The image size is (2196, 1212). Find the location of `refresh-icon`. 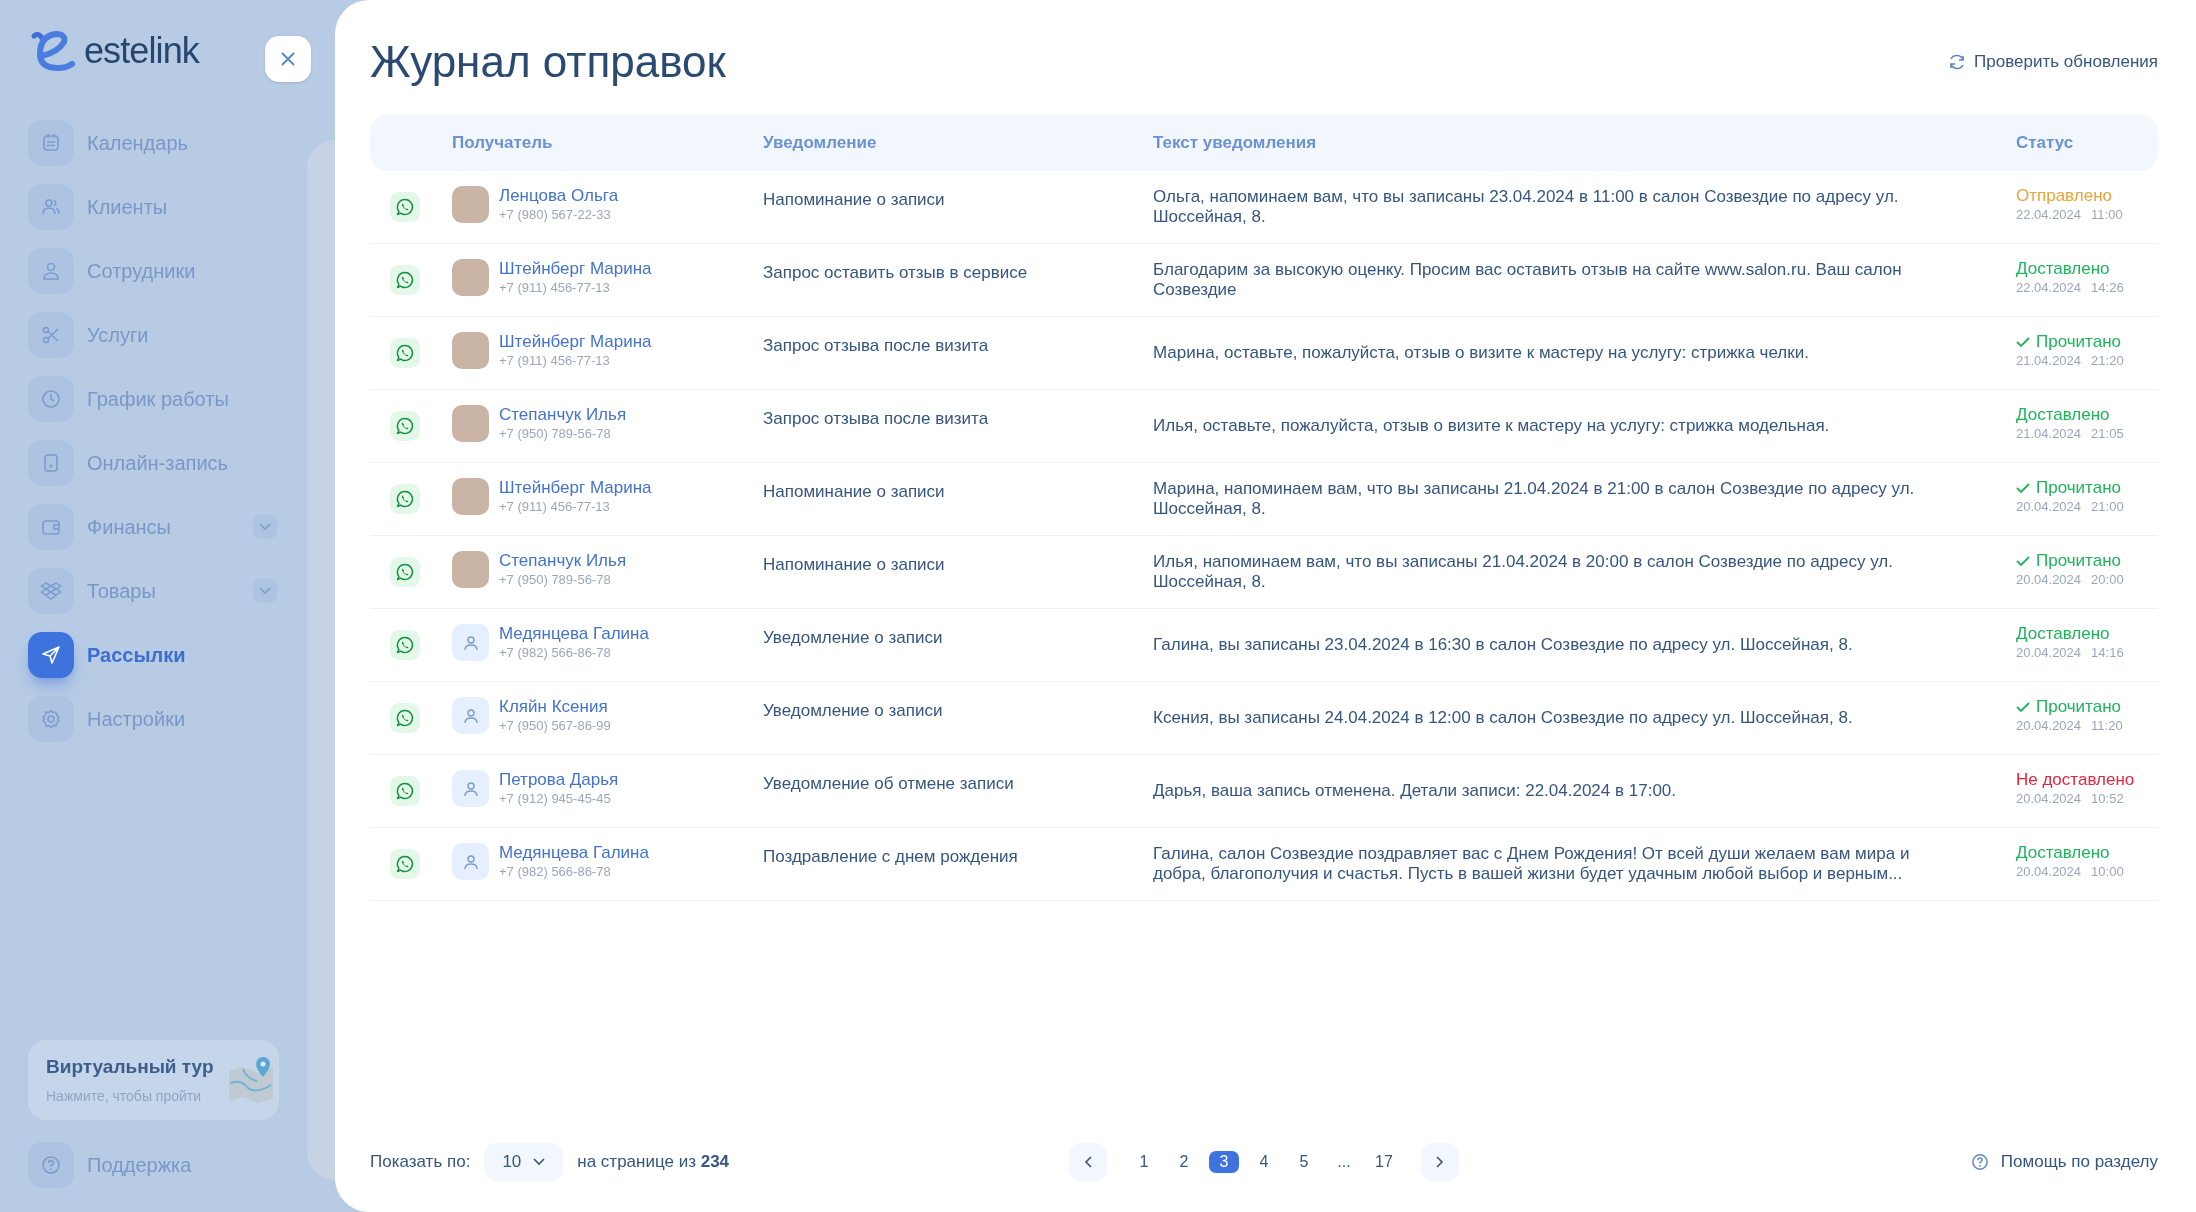

refresh-icon is located at coordinates (1957, 62).